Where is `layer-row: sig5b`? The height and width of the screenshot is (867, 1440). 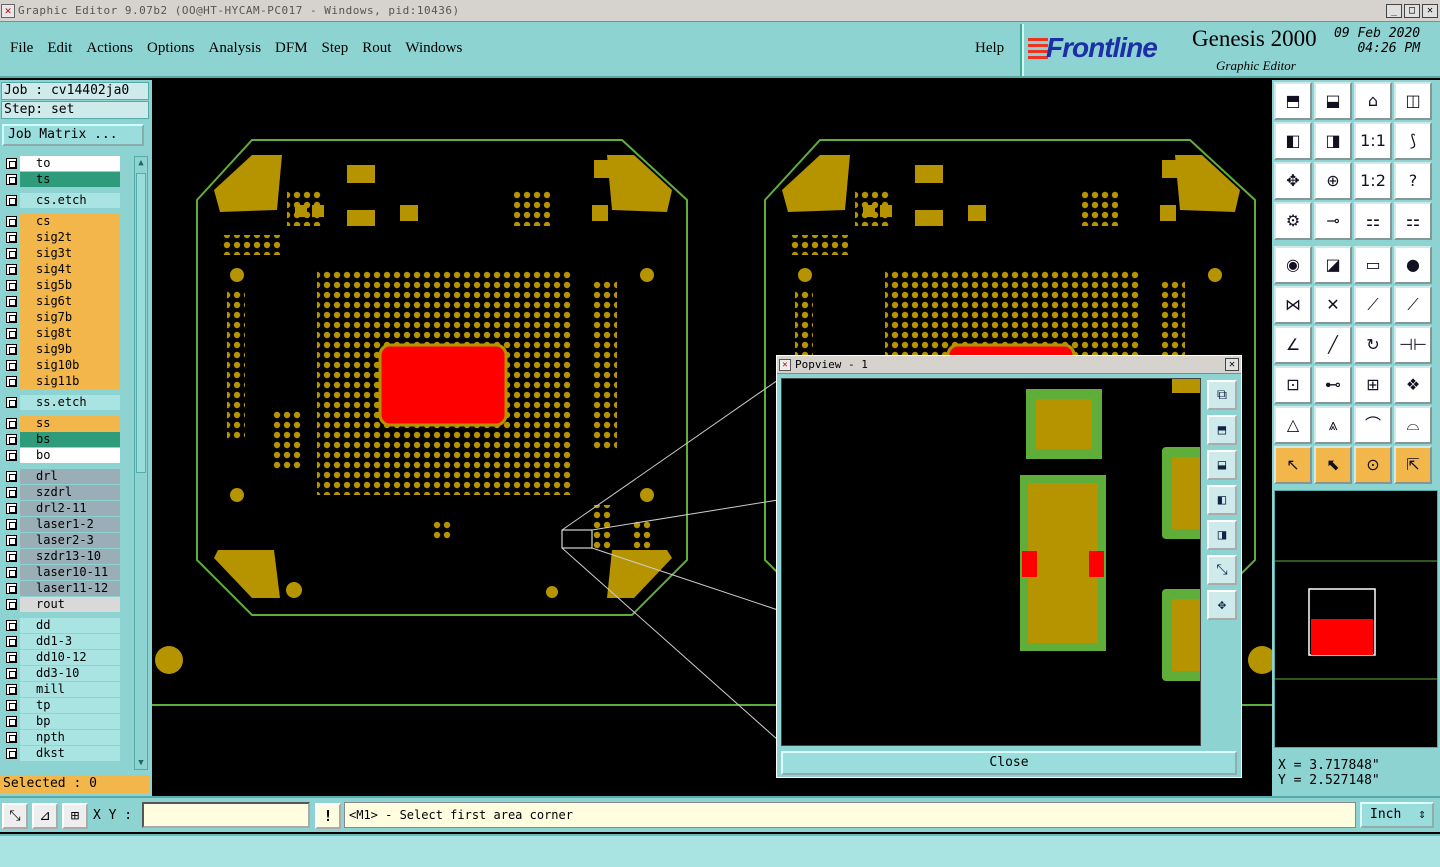 layer-row: sig5b is located at coordinates (61, 285).